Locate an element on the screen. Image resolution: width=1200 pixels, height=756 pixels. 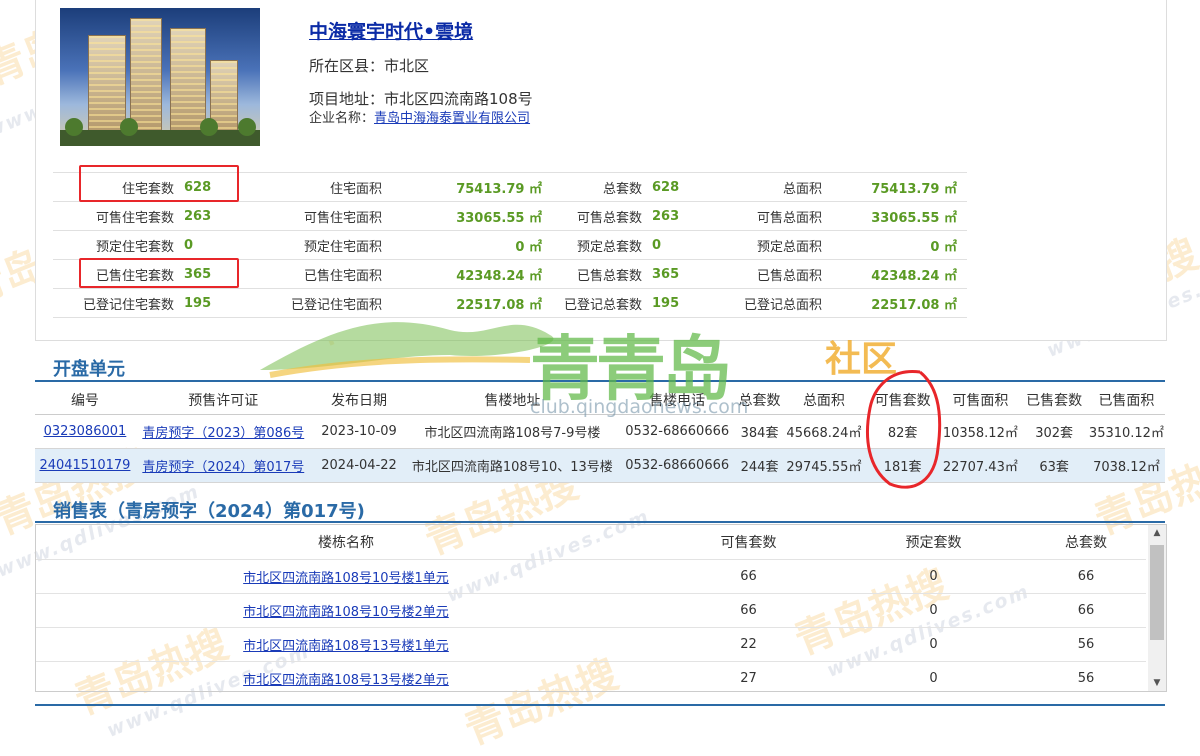
units-cell: 384套 is located at coordinates (759, 431).